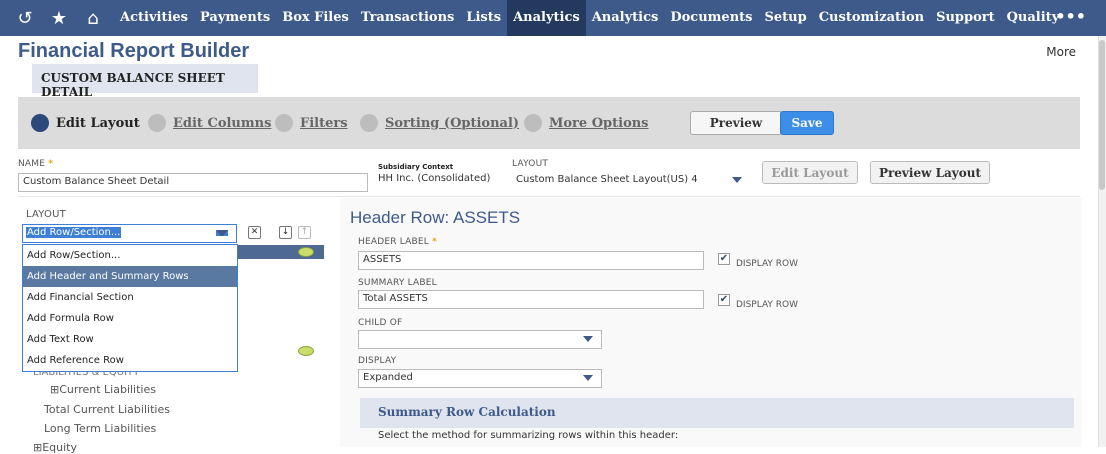  I want to click on display-label: DISPLAY, so click(377, 361).